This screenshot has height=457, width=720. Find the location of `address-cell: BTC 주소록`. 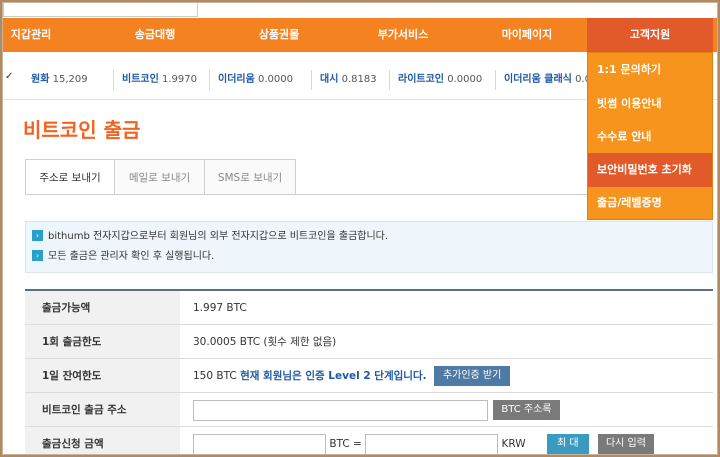

address-cell: BTC 주소록 is located at coordinates (376, 409).